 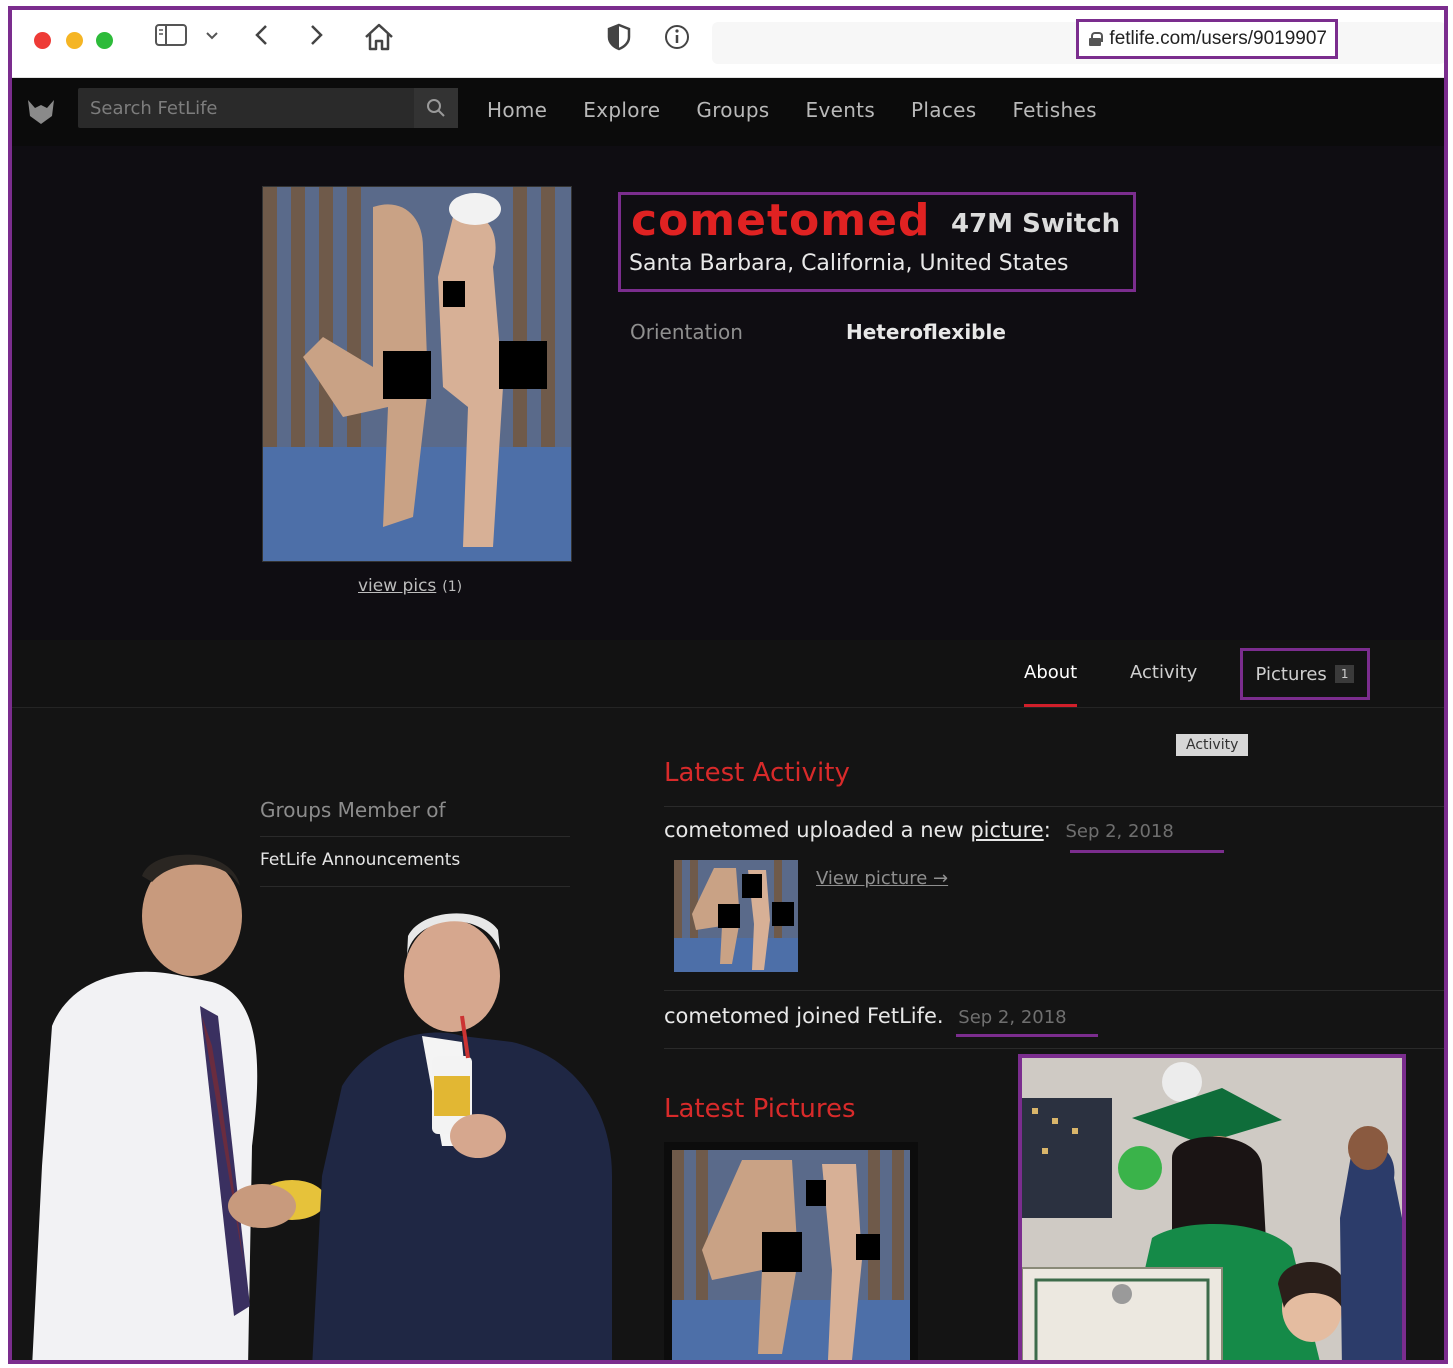 What do you see at coordinates (757, 773) in the screenshot?
I see `latest-activity-heading: Latest Activity` at bounding box center [757, 773].